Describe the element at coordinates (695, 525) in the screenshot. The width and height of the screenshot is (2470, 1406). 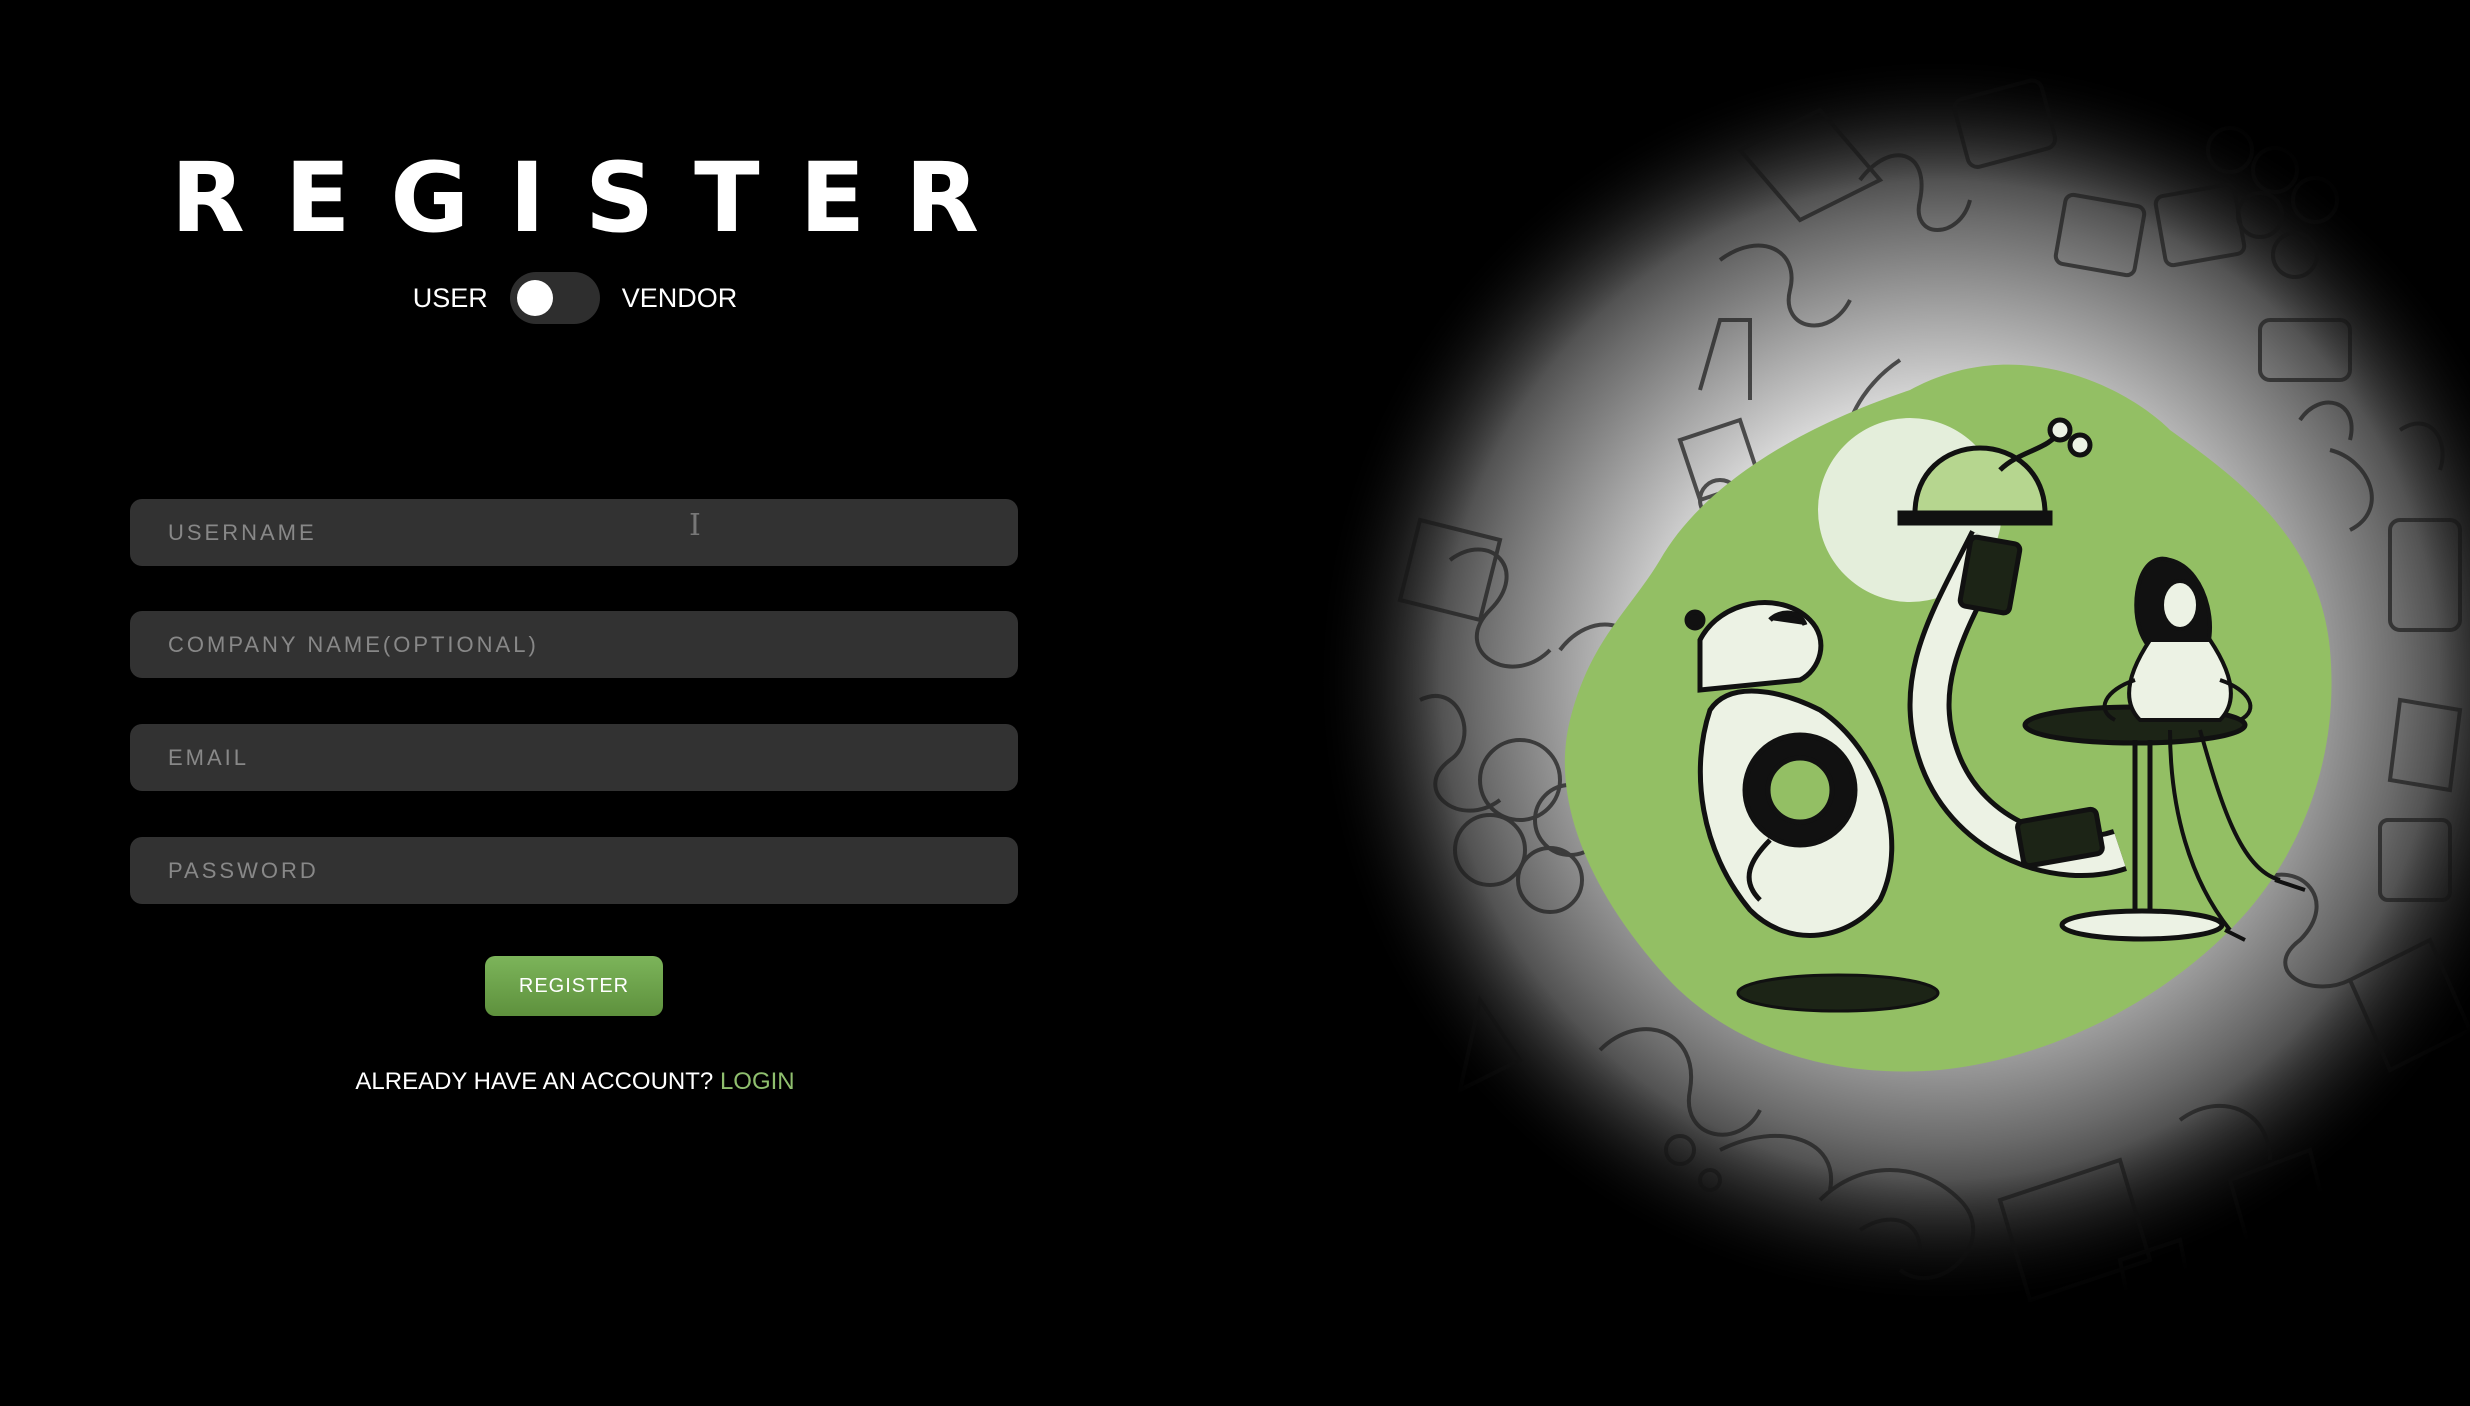
I see `text-cursor-icon: I` at that location.